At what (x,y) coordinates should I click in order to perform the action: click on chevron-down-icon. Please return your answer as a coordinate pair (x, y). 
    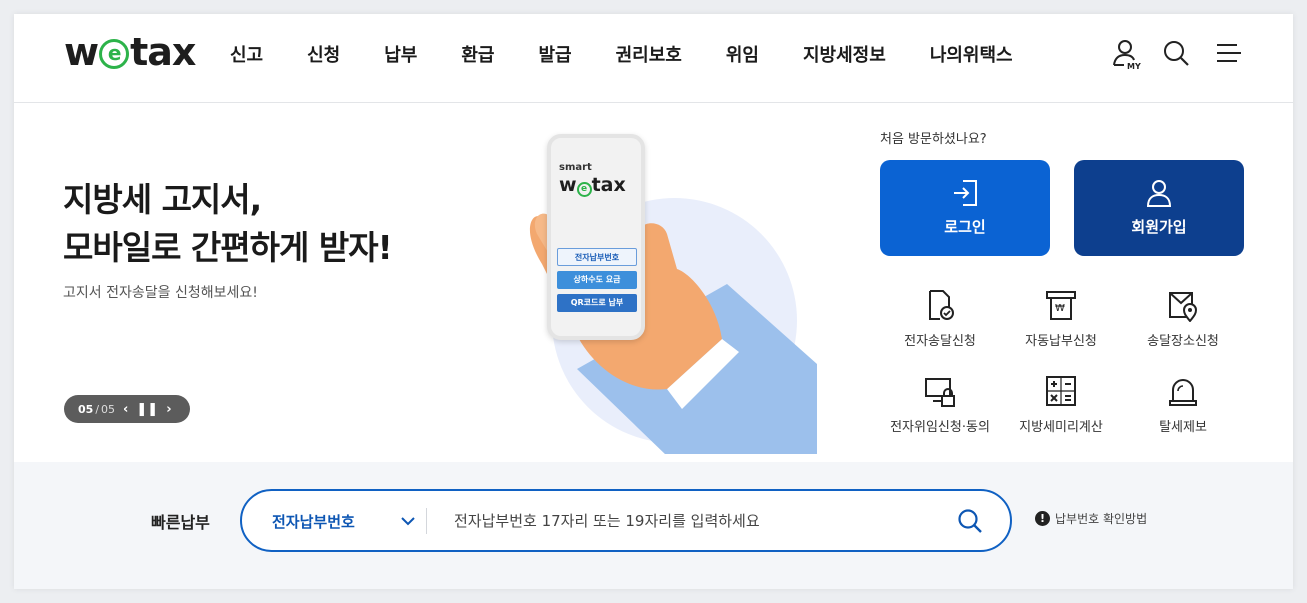
    Looking at the image, I should click on (408, 521).